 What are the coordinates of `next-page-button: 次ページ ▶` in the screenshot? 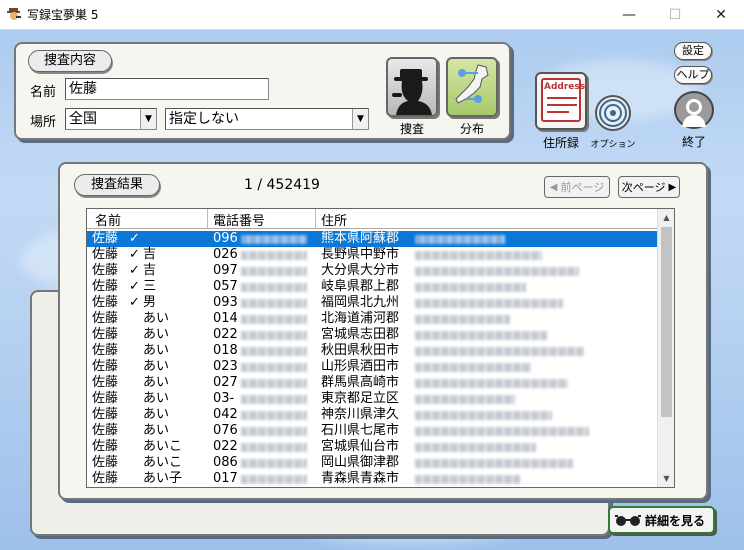 It's located at (649, 187).